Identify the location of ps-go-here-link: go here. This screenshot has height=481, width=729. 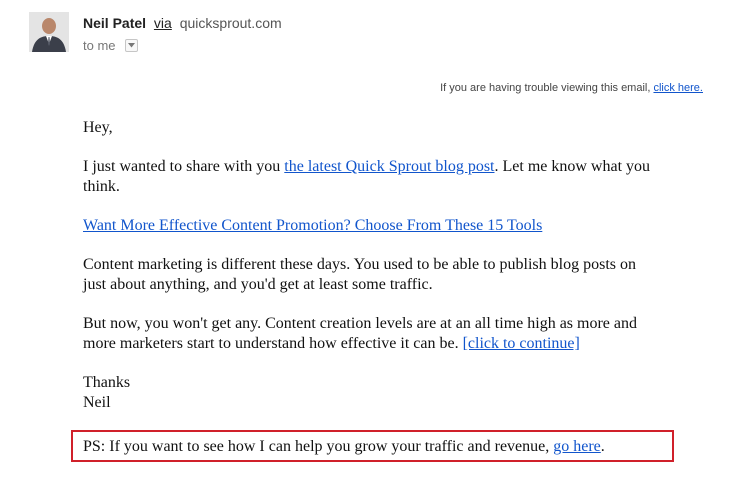
(577, 446).